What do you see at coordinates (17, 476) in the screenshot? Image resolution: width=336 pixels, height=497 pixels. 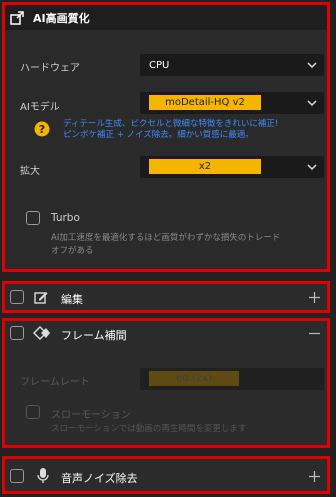 I see `audio-denoise-checkbox` at bounding box center [17, 476].